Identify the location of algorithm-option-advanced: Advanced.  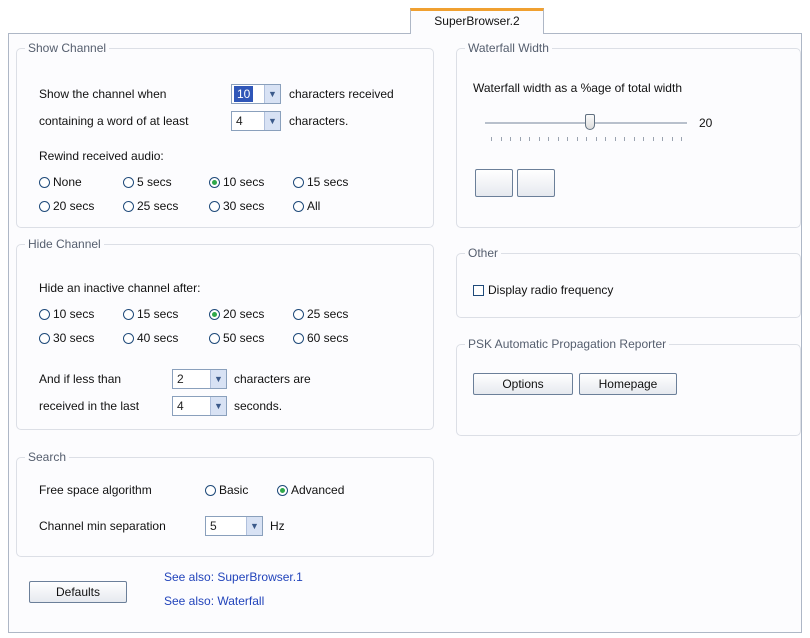
(310, 490).